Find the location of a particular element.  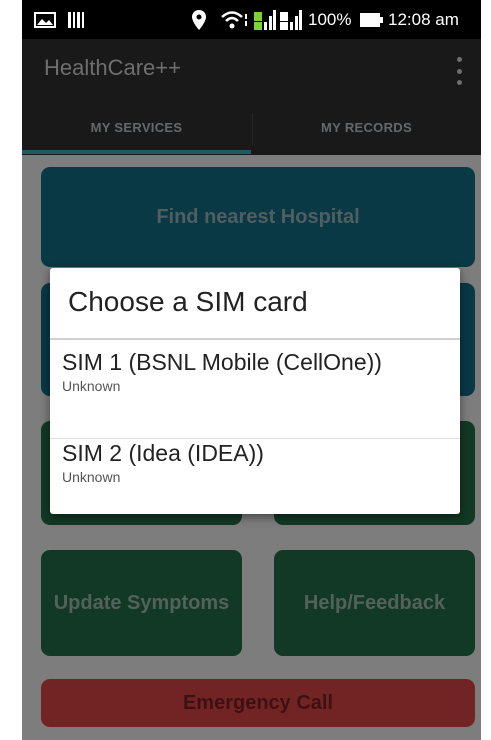

location-icon is located at coordinates (199, 19).